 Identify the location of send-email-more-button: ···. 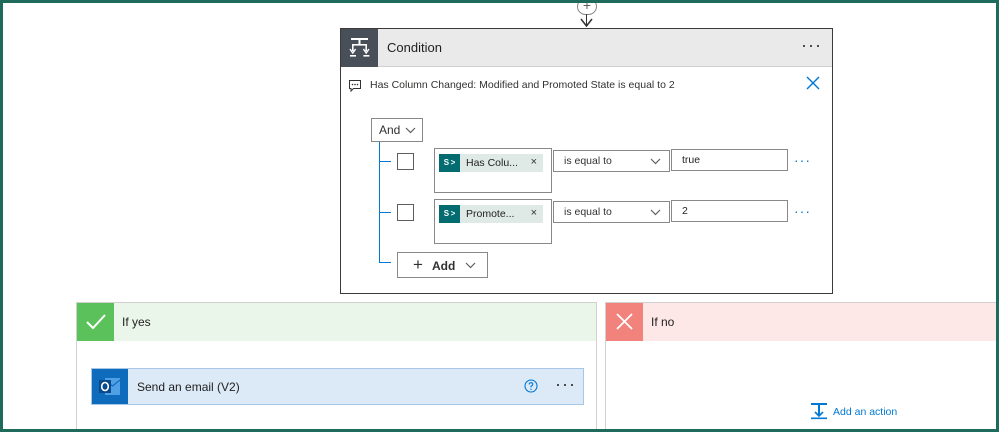
(565, 384).